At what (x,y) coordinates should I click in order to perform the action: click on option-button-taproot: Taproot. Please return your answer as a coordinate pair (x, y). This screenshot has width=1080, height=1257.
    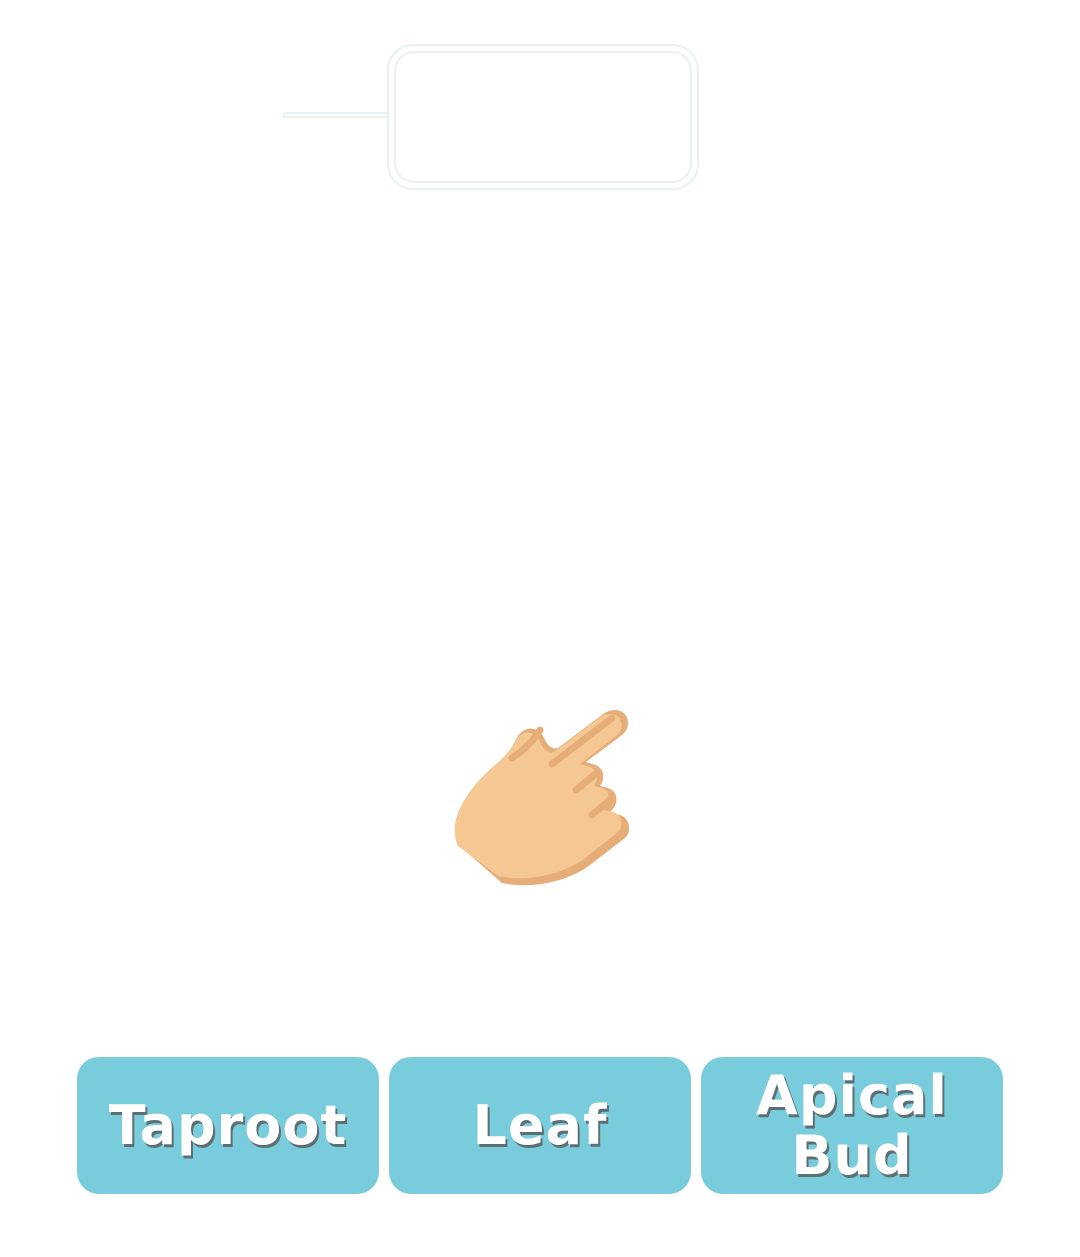
    Looking at the image, I should click on (228, 1125).